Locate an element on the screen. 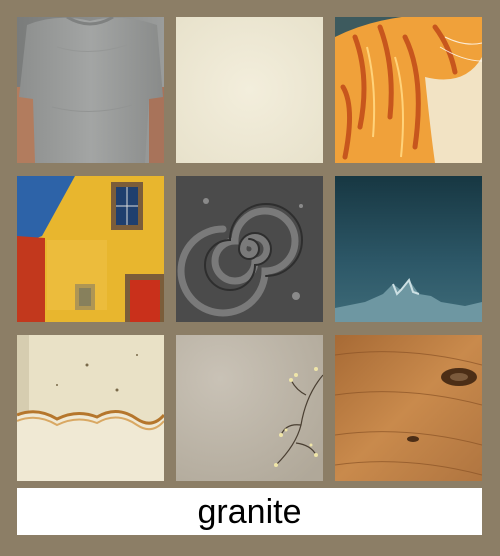 The image size is (500, 556). teal-mountain-tile is located at coordinates (408, 249).